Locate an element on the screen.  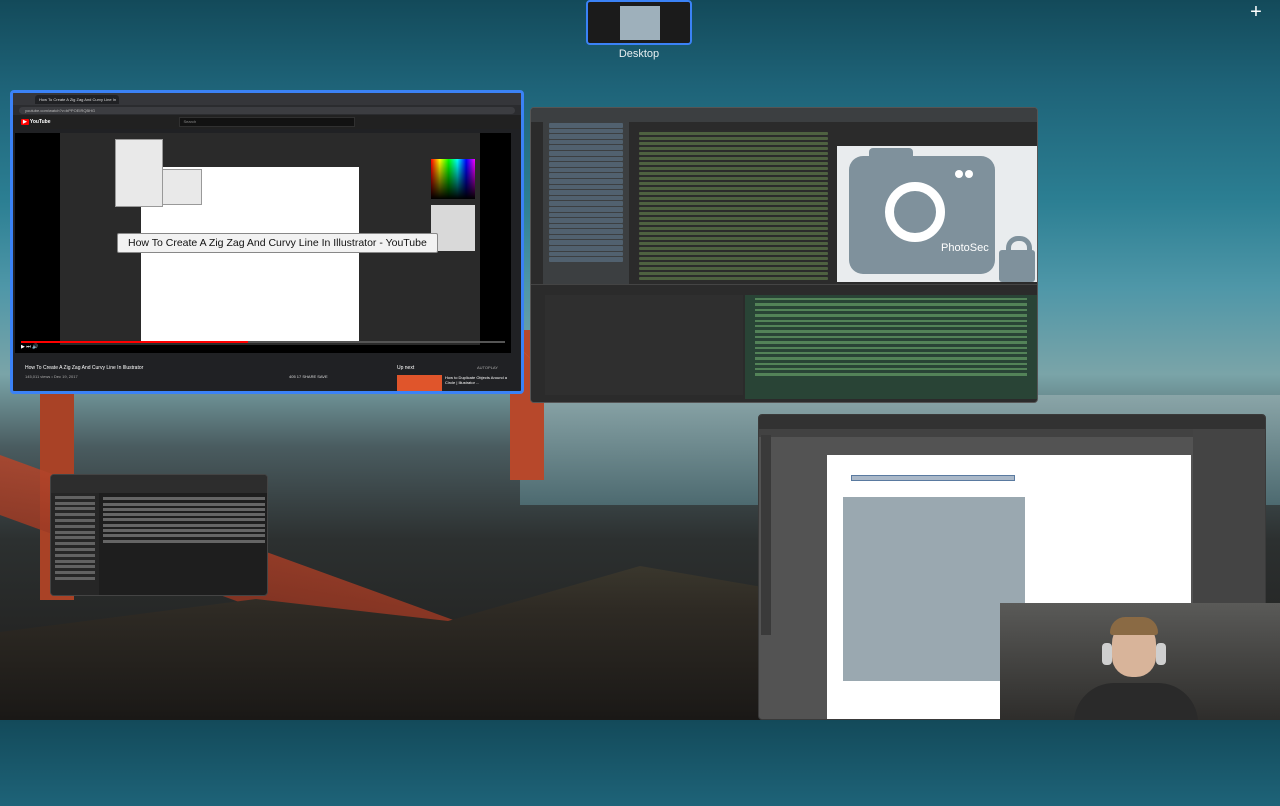
desktop-space-thumbnail is located at coordinates (639, 22).